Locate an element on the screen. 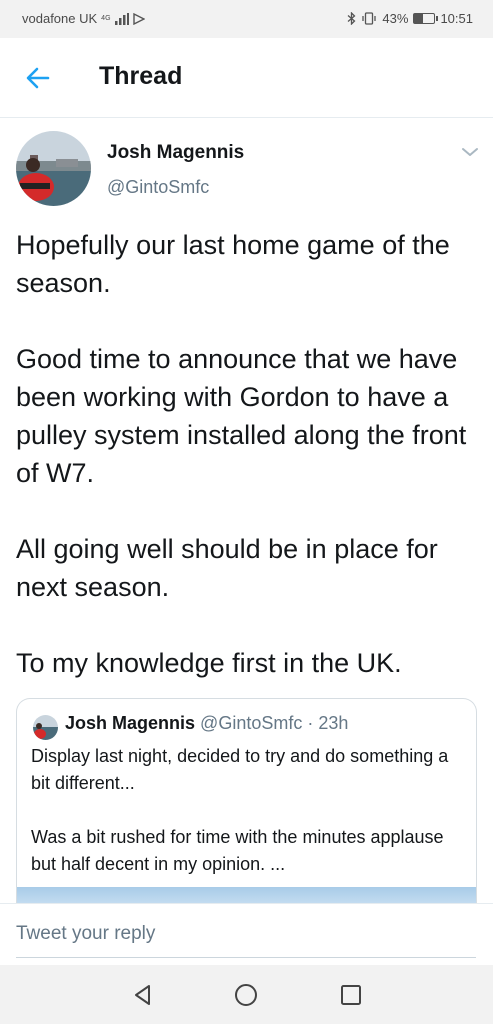  quote-avatar is located at coordinates (45, 727).